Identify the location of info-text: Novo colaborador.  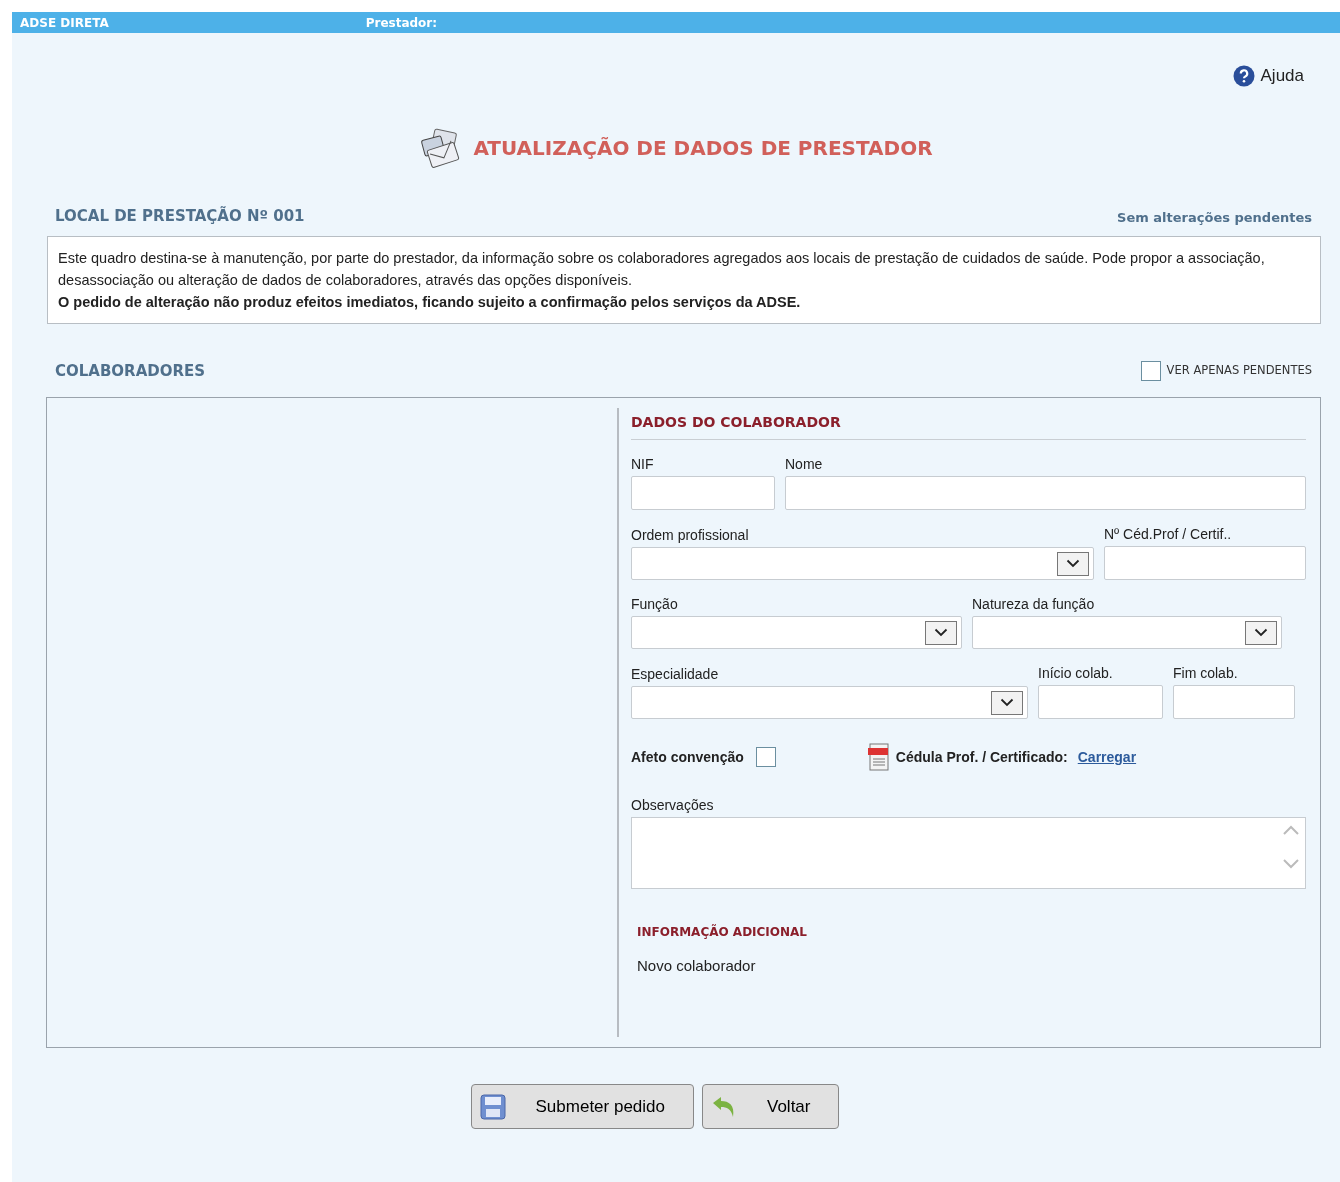
(697, 966).